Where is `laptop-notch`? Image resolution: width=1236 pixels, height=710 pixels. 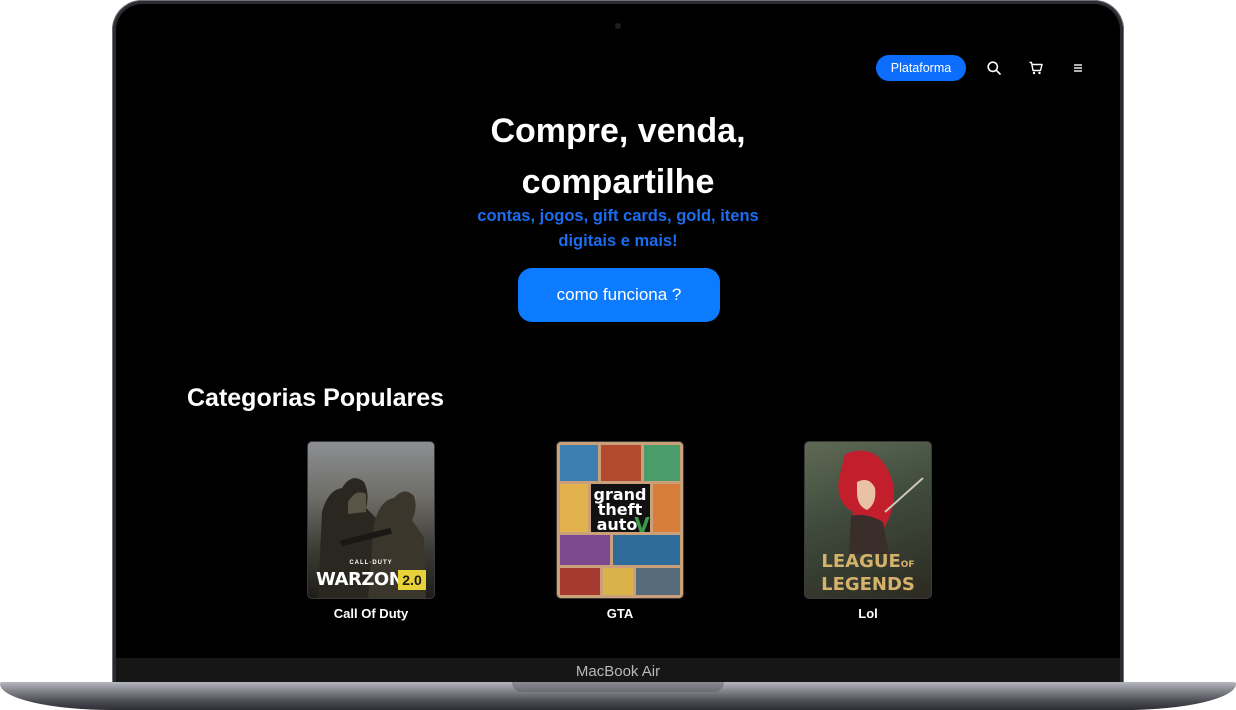
laptop-notch is located at coordinates (618, 687).